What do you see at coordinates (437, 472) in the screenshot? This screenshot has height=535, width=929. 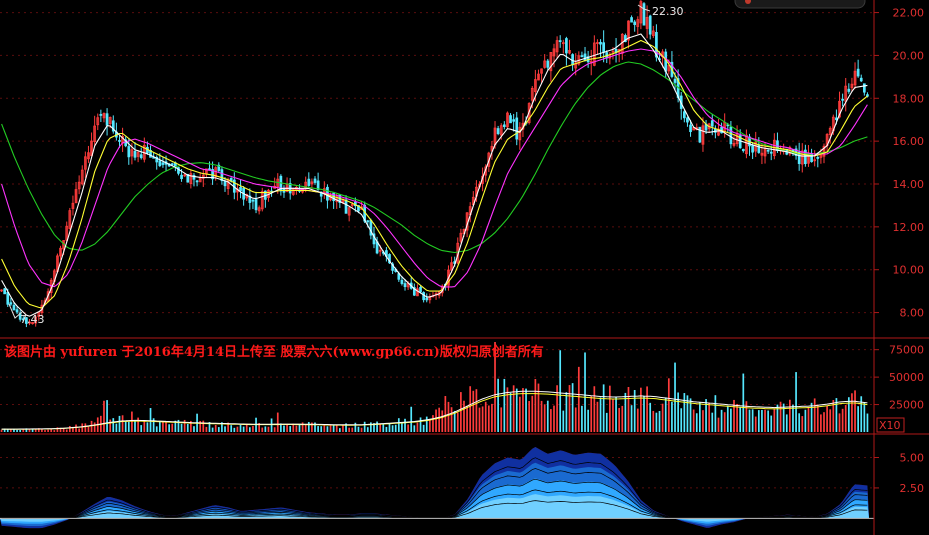 I see `indicator-gridlines` at bounding box center [437, 472].